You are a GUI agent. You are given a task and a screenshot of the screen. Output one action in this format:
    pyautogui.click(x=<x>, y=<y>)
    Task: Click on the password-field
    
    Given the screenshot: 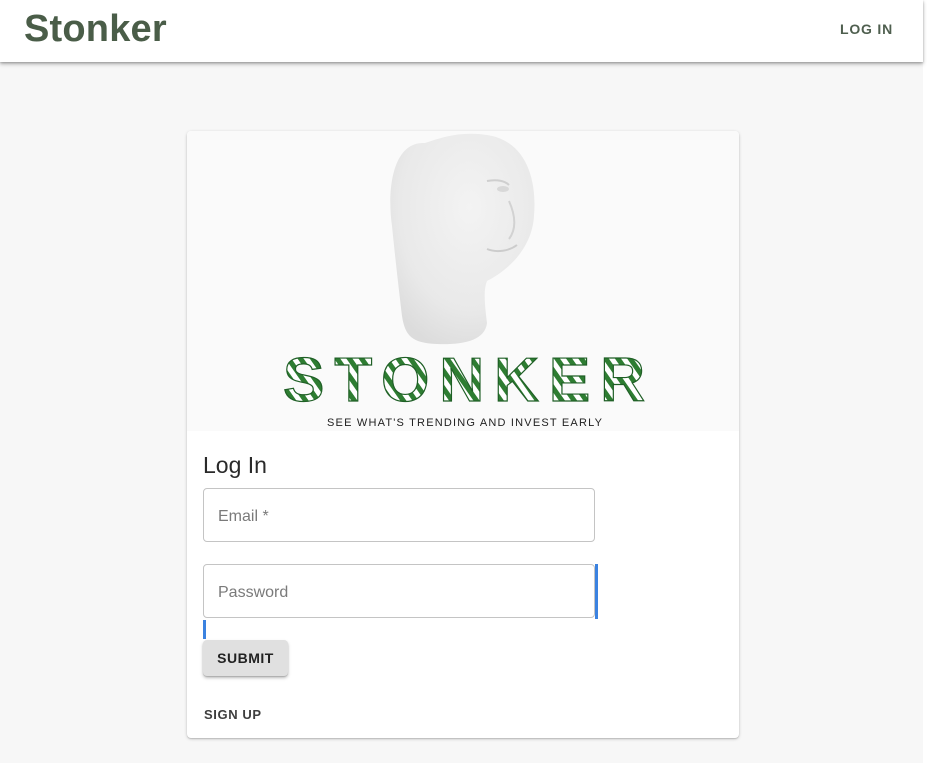 What is the action you would take?
    pyautogui.click(x=399, y=591)
    